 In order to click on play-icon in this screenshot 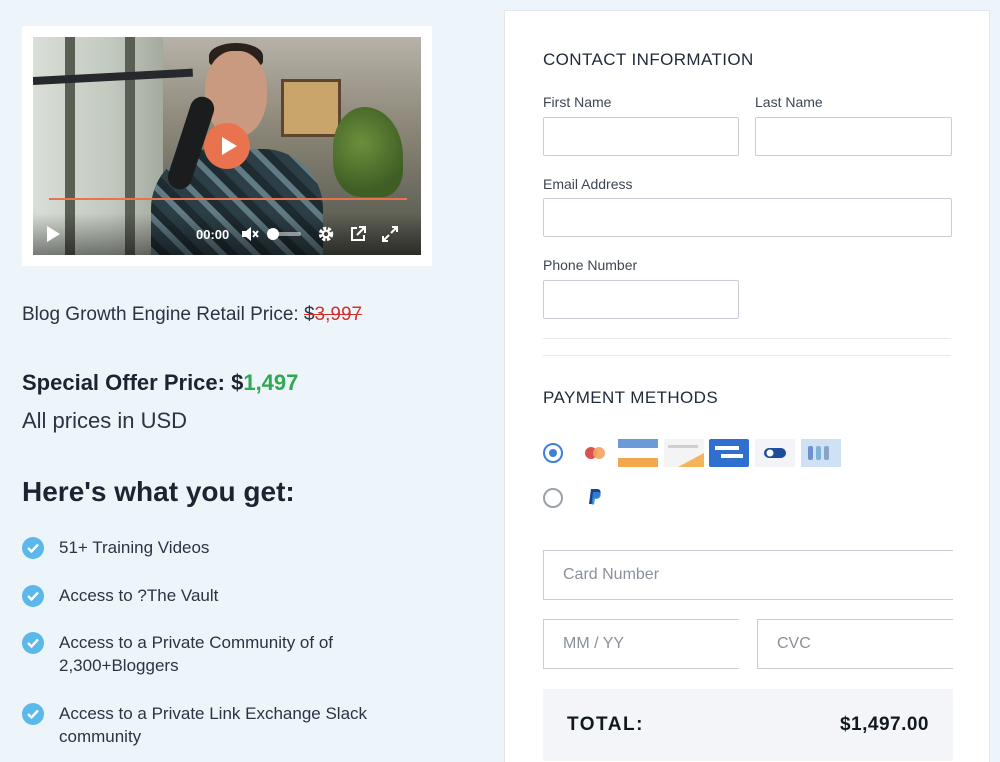, I will do `click(229, 146)`.